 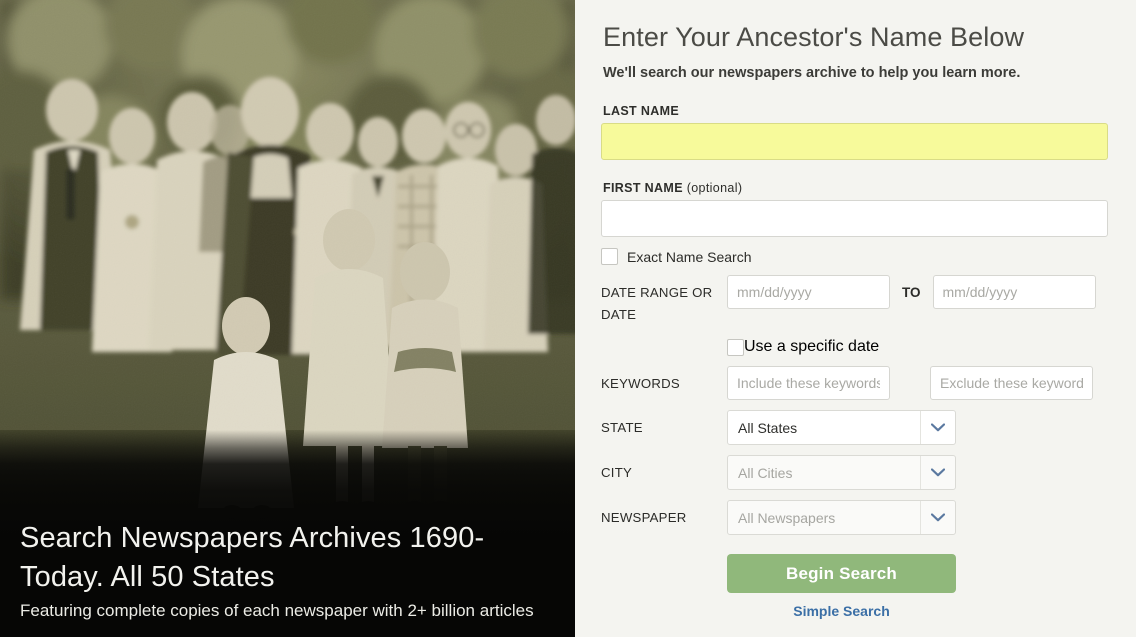 I want to click on newspaper-row: NEWSPAPER All Newspapers, so click(x=854, y=517).